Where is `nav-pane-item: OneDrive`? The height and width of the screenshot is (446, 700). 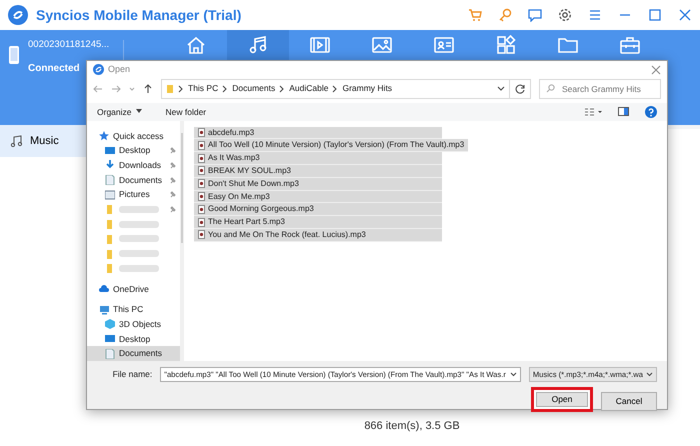 nav-pane-item: OneDrive is located at coordinates (133, 289).